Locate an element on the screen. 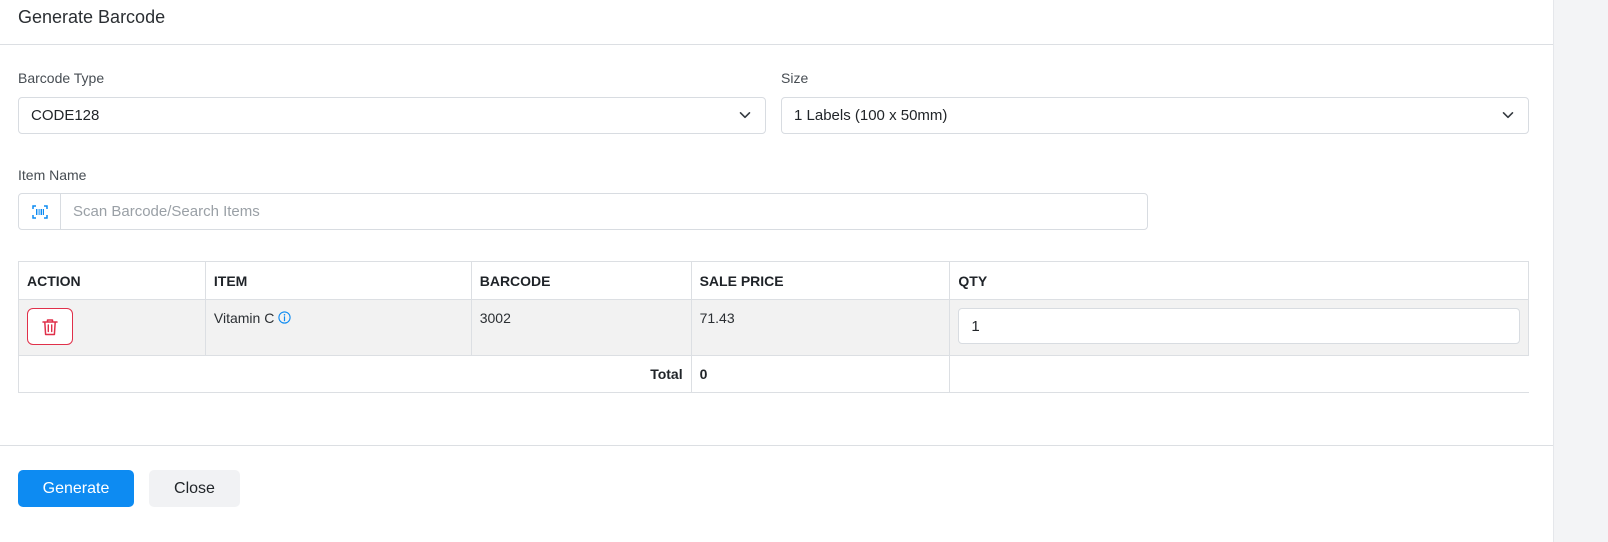 This screenshot has height=542, width=1608. delete-row-button is located at coordinates (50, 326).